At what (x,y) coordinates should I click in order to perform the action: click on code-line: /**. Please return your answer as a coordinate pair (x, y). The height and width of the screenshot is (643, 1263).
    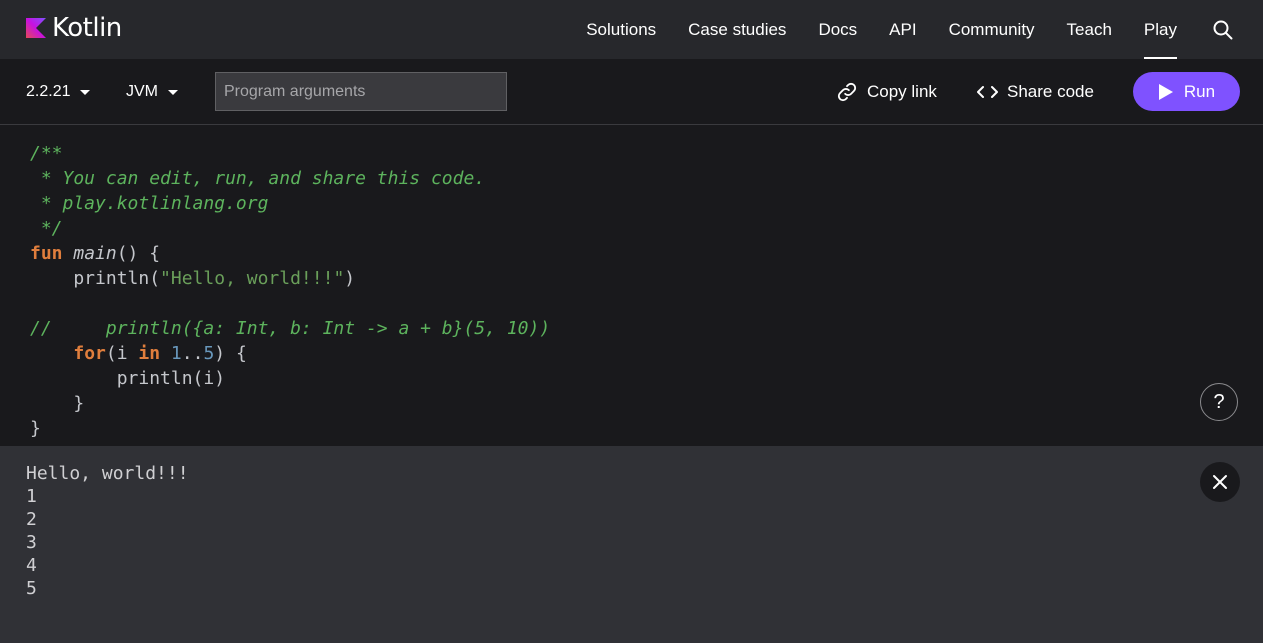
    Looking at the image, I should click on (46, 153).